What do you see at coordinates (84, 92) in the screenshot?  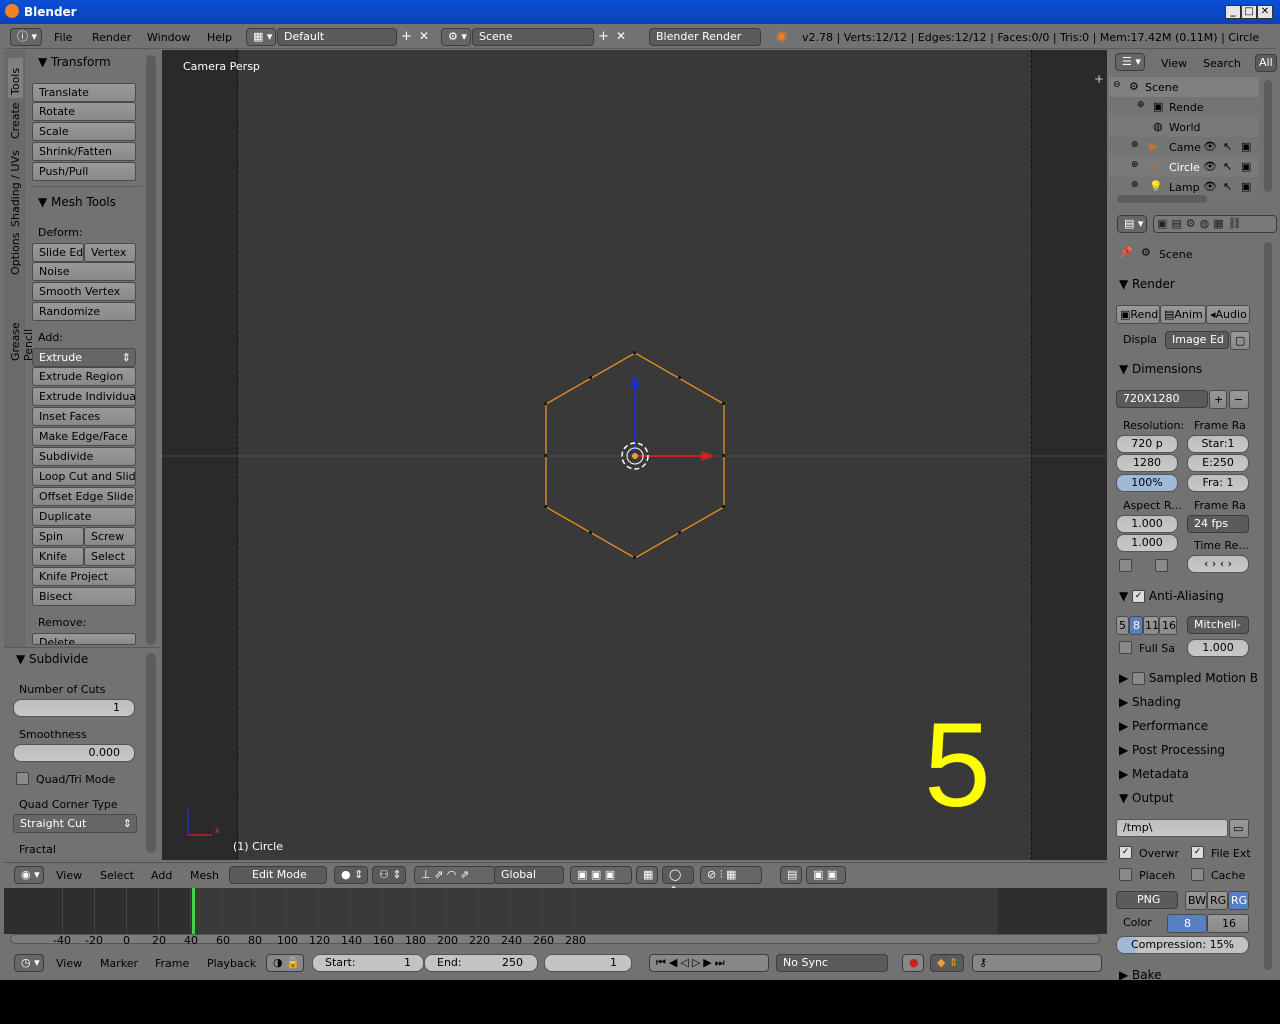 I see `translate-button: Translate` at bounding box center [84, 92].